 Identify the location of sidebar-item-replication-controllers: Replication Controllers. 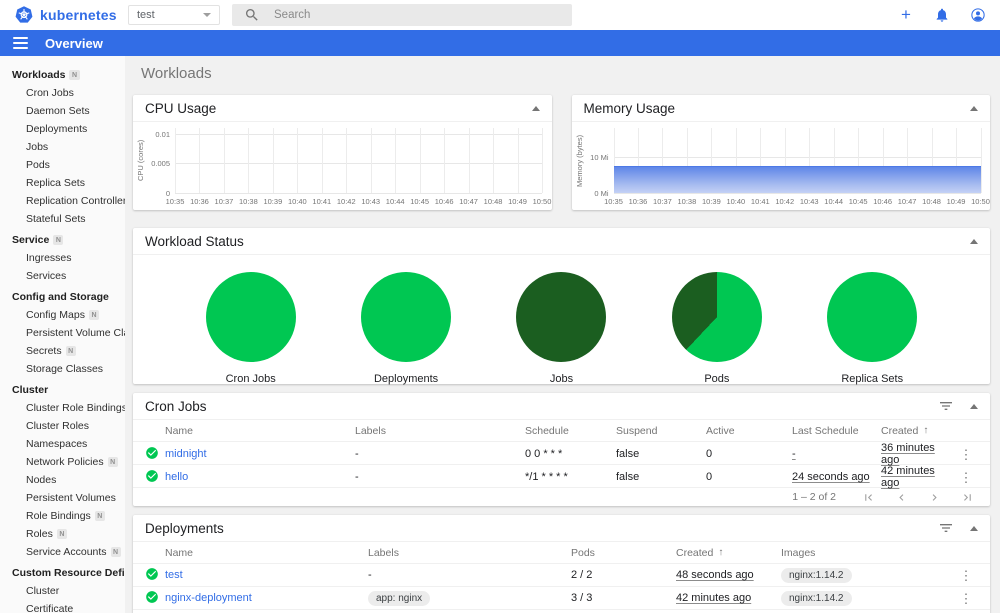
(62, 201).